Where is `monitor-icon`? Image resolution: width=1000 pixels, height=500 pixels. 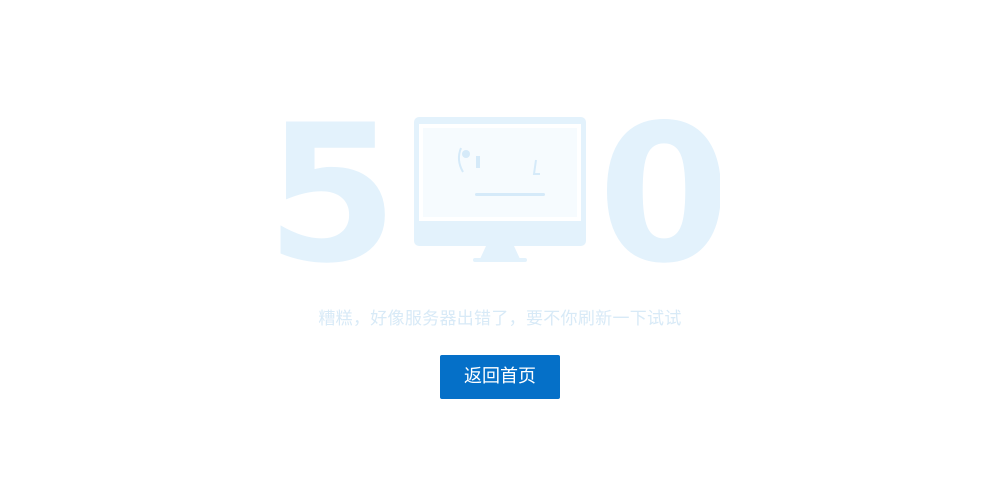
monitor-icon is located at coordinates (500, 189).